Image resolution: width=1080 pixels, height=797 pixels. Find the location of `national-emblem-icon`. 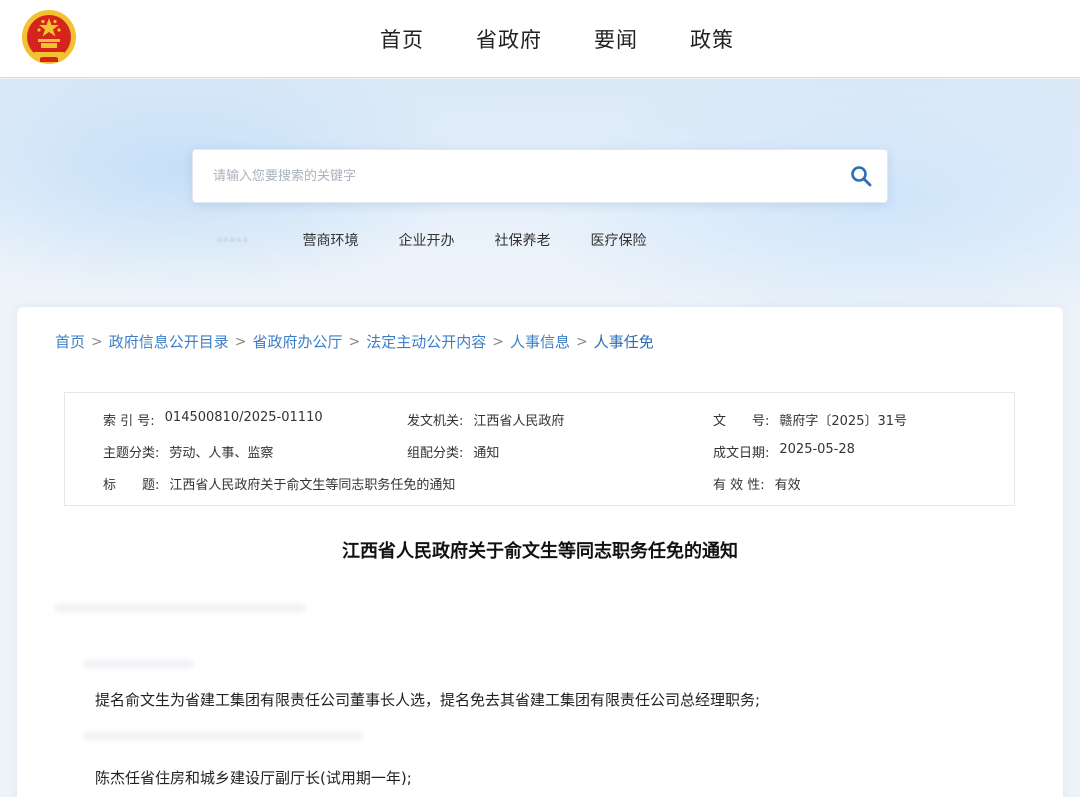

national-emblem-icon is located at coordinates (49, 37).